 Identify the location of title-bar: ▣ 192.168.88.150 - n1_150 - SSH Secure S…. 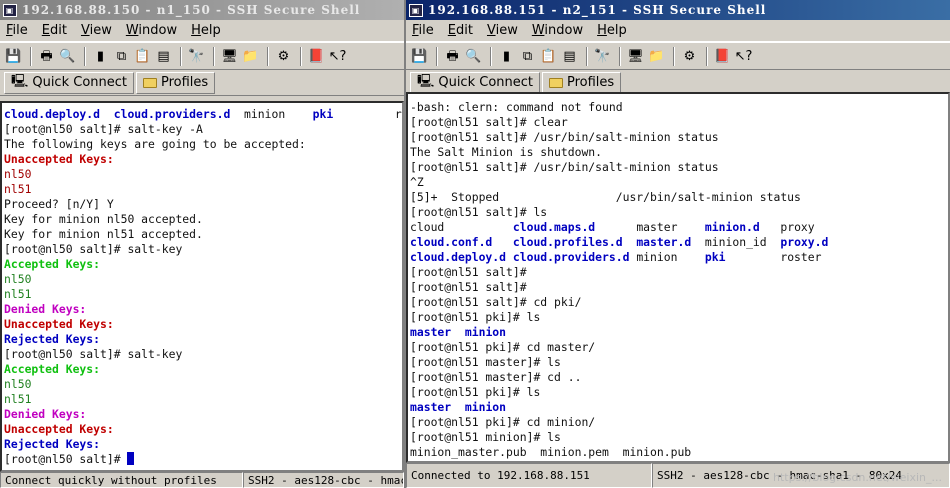
(202, 10).